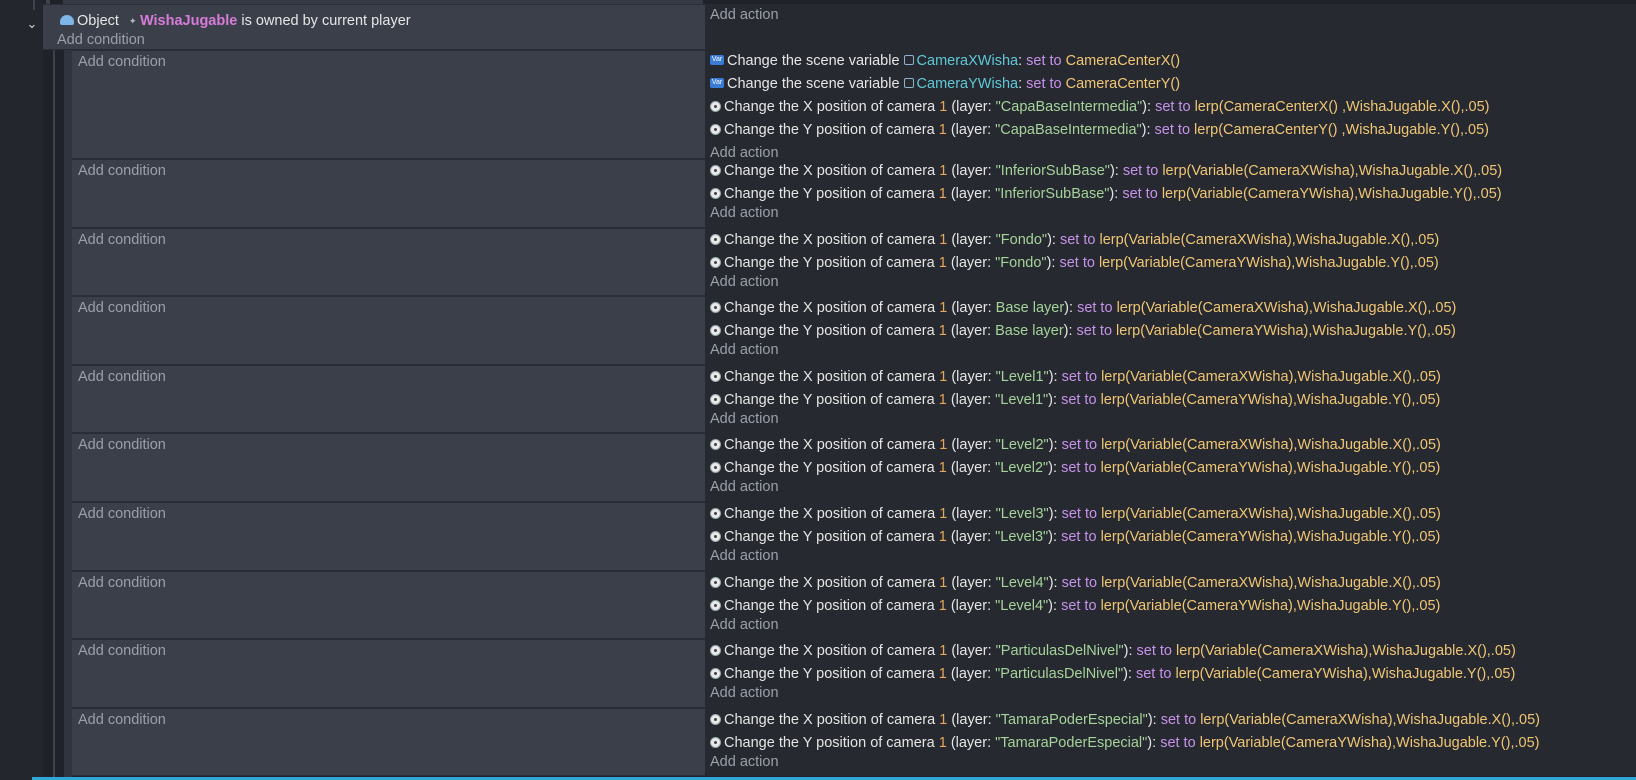 This screenshot has width=1636, height=780. What do you see at coordinates (188, 21) in the screenshot?
I see `object-name-link: WishaJugable` at bounding box center [188, 21].